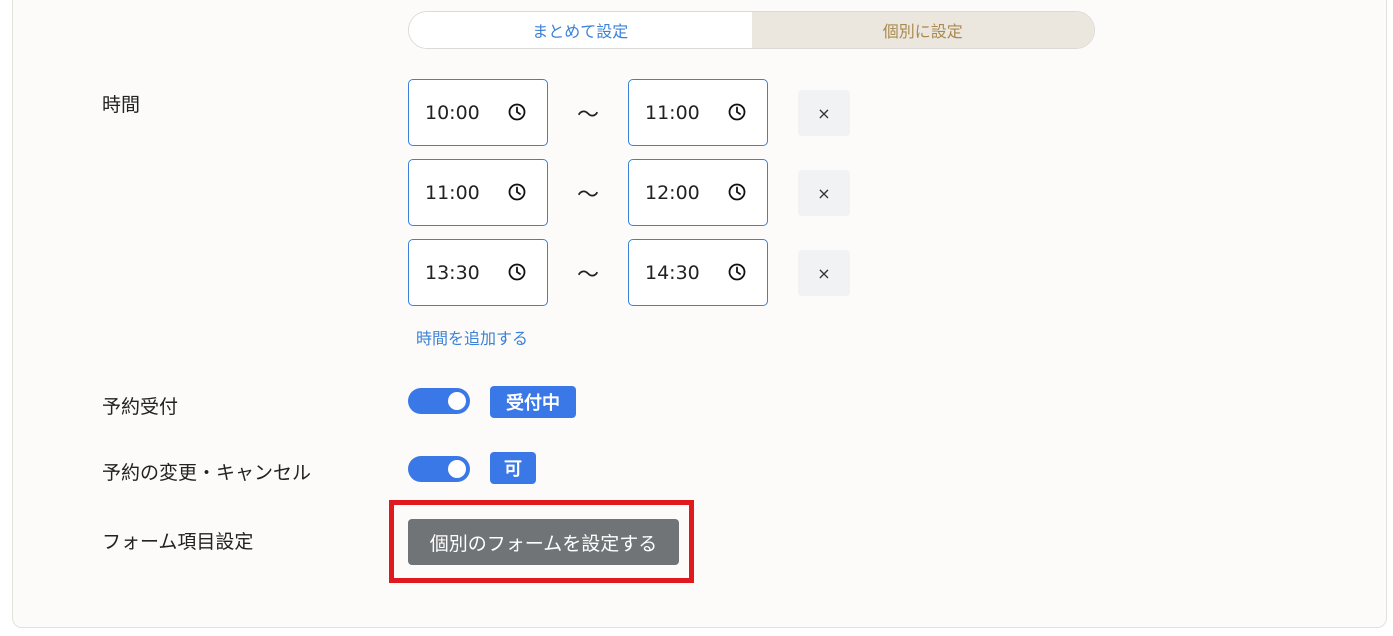  Describe the element at coordinates (452, 192) in the screenshot. I see `start-time-value: 11:00` at that location.